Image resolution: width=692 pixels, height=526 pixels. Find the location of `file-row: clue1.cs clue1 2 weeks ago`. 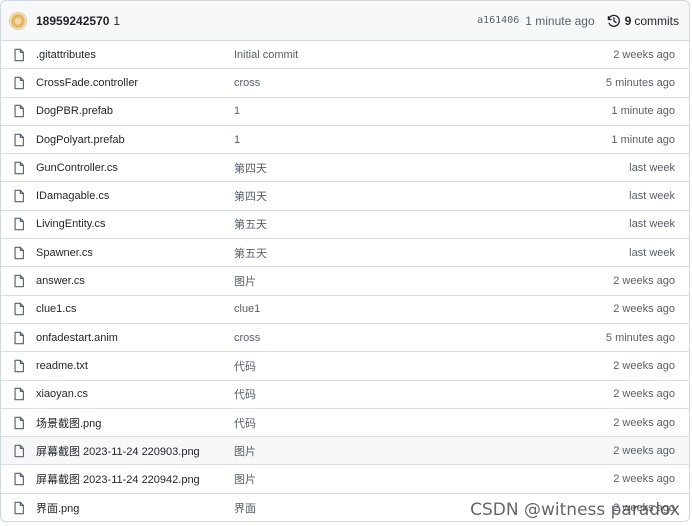

file-row: clue1.cs clue1 2 weeks ago is located at coordinates (345, 310).